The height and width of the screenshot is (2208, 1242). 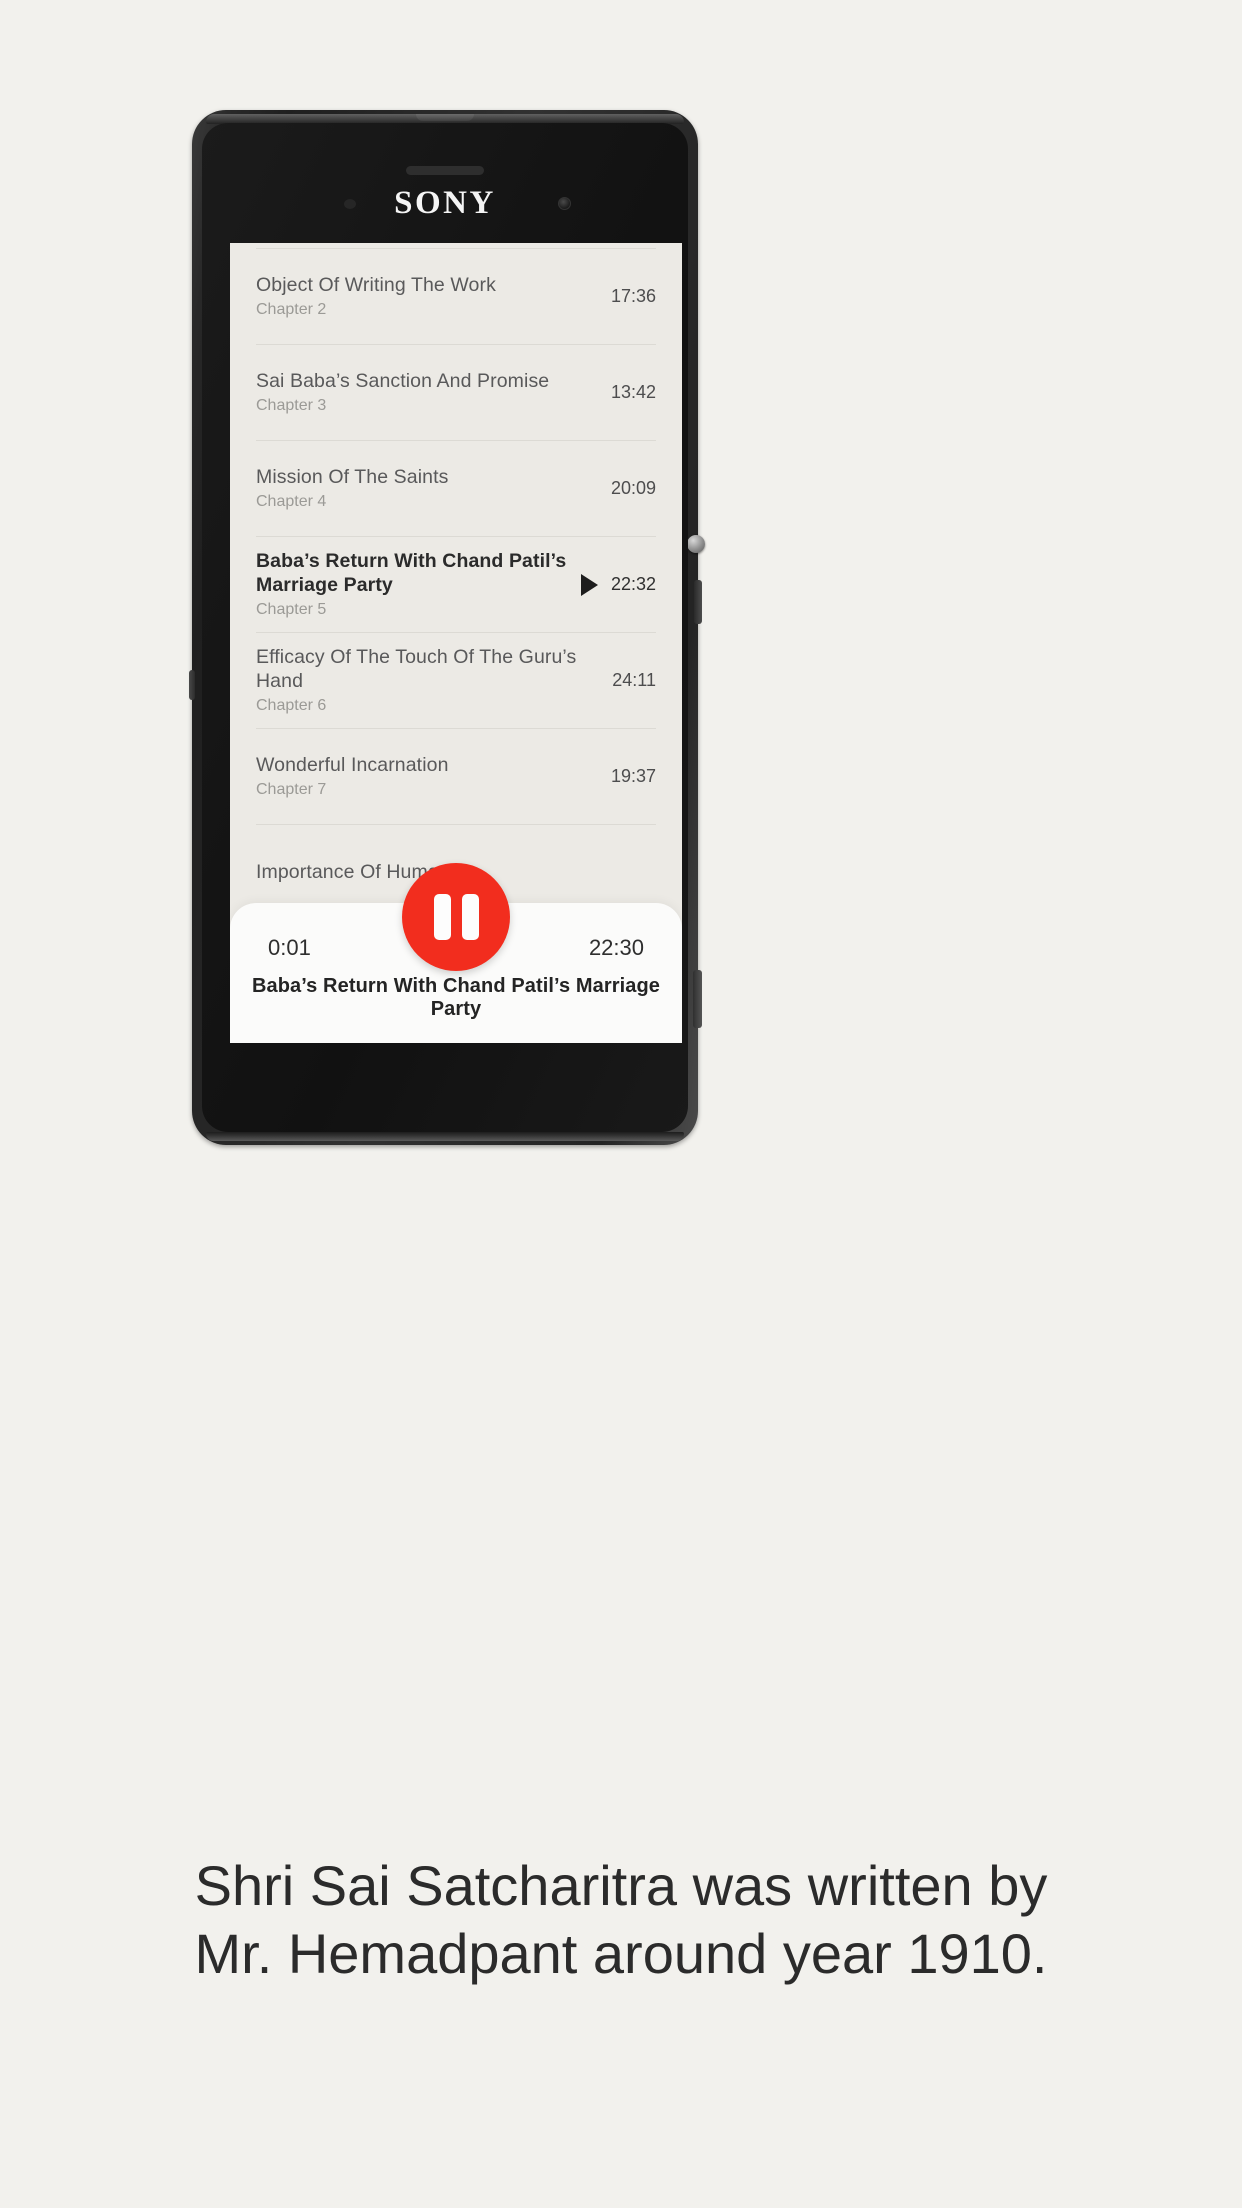 What do you see at coordinates (442, 917) in the screenshot?
I see `pause-icon-bar-left` at bounding box center [442, 917].